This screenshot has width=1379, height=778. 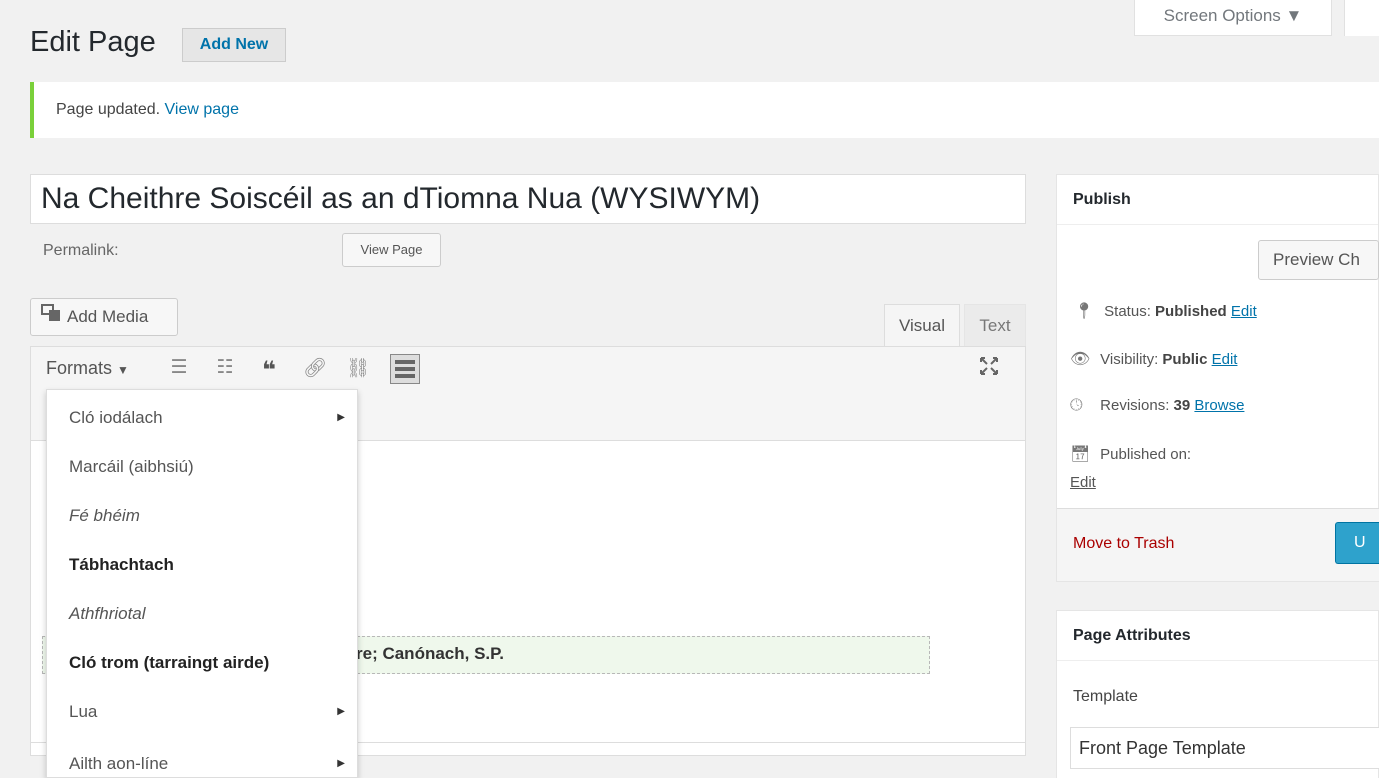 What do you see at coordinates (1225, 359) in the screenshot?
I see `visibility-edit-link: Edit` at bounding box center [1225, 359].